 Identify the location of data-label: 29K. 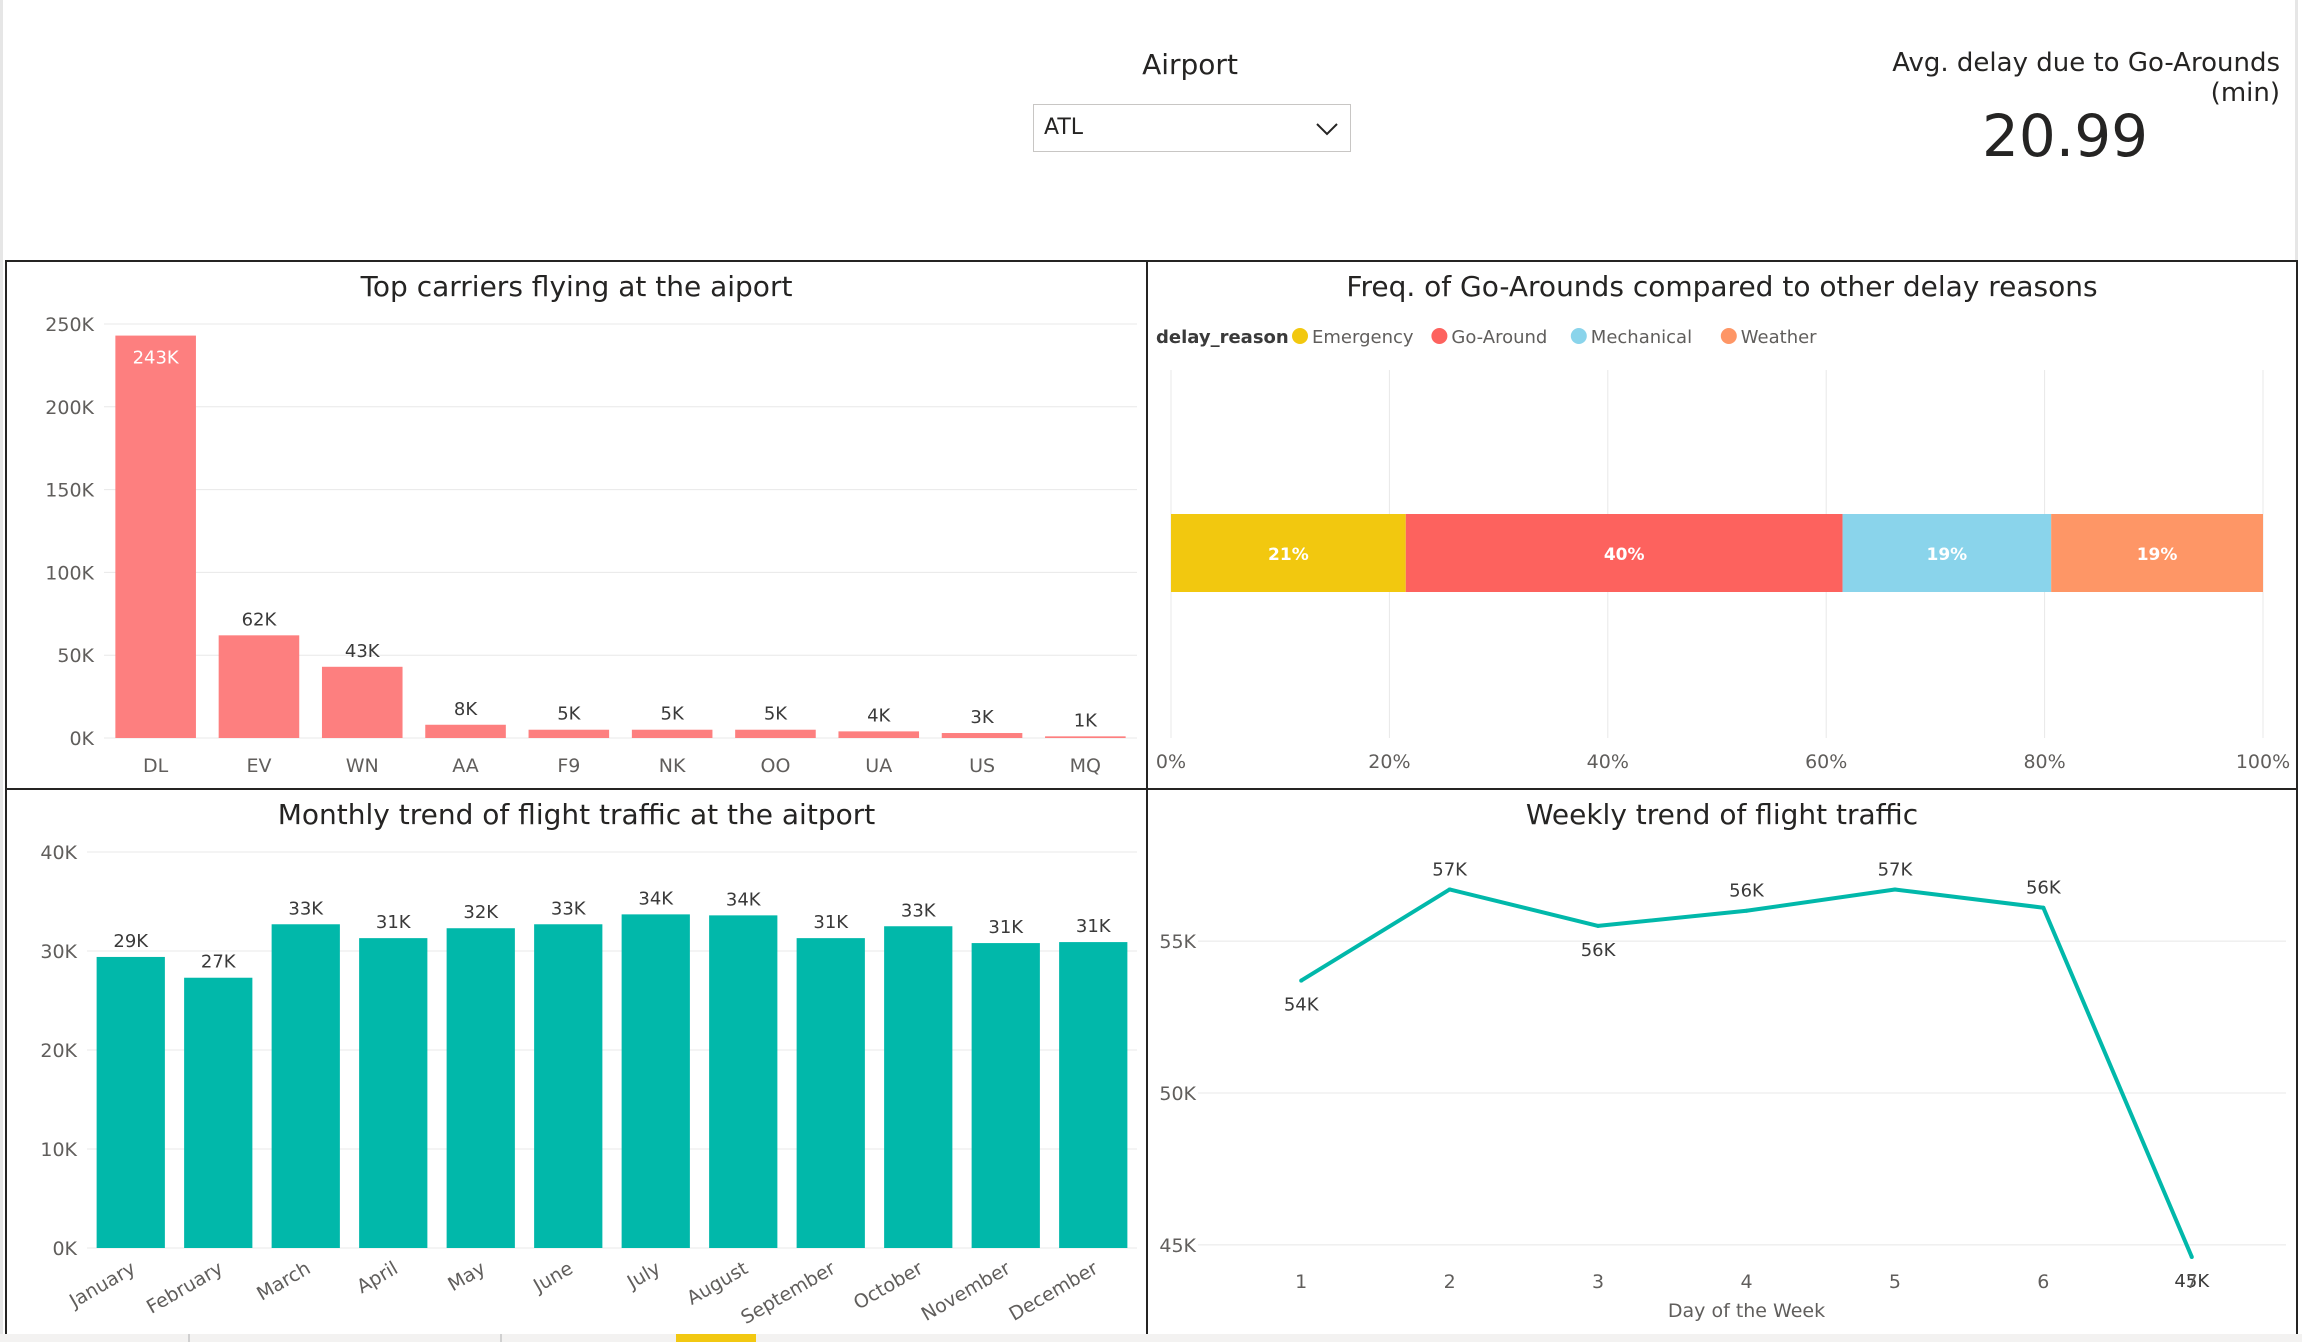
(131, 941).